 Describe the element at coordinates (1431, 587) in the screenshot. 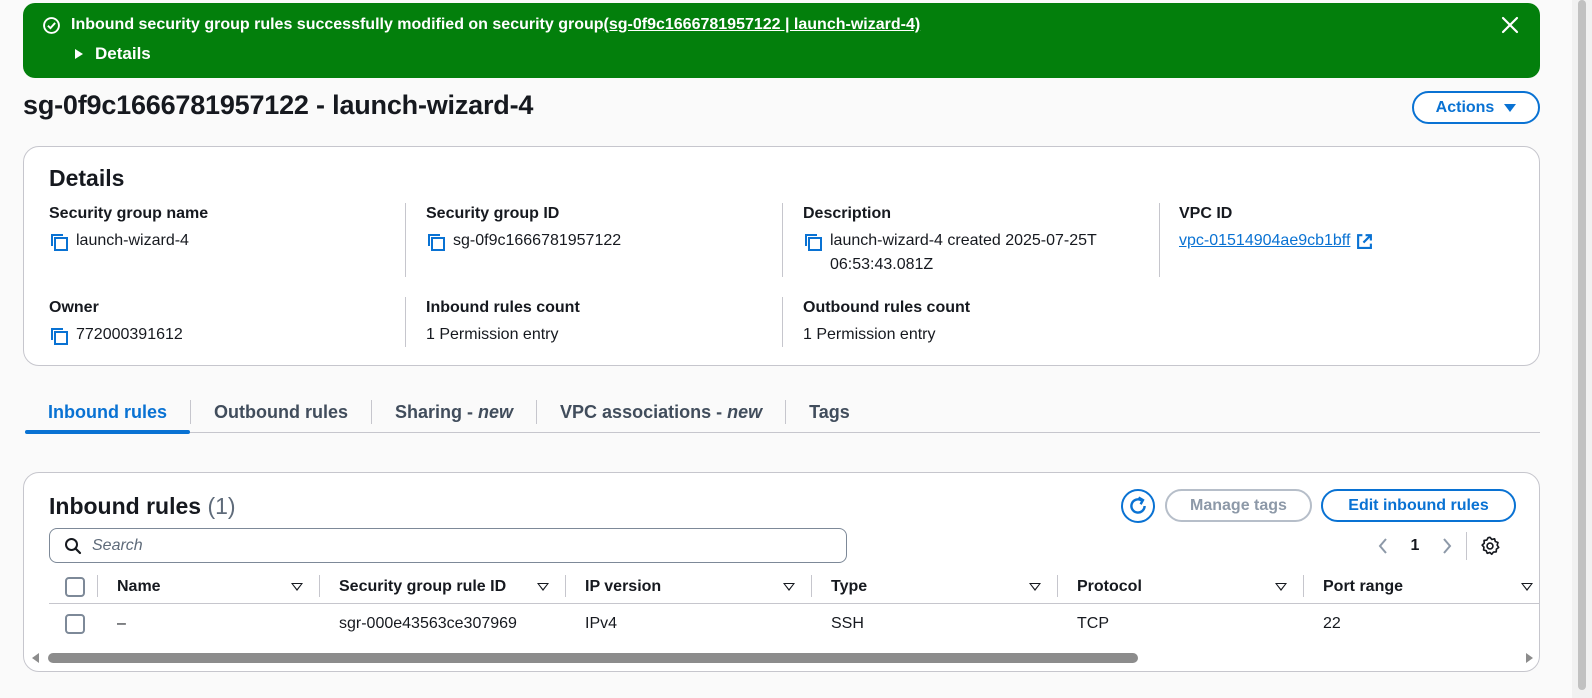

I see `column-header-port-range: Port range` at that location.